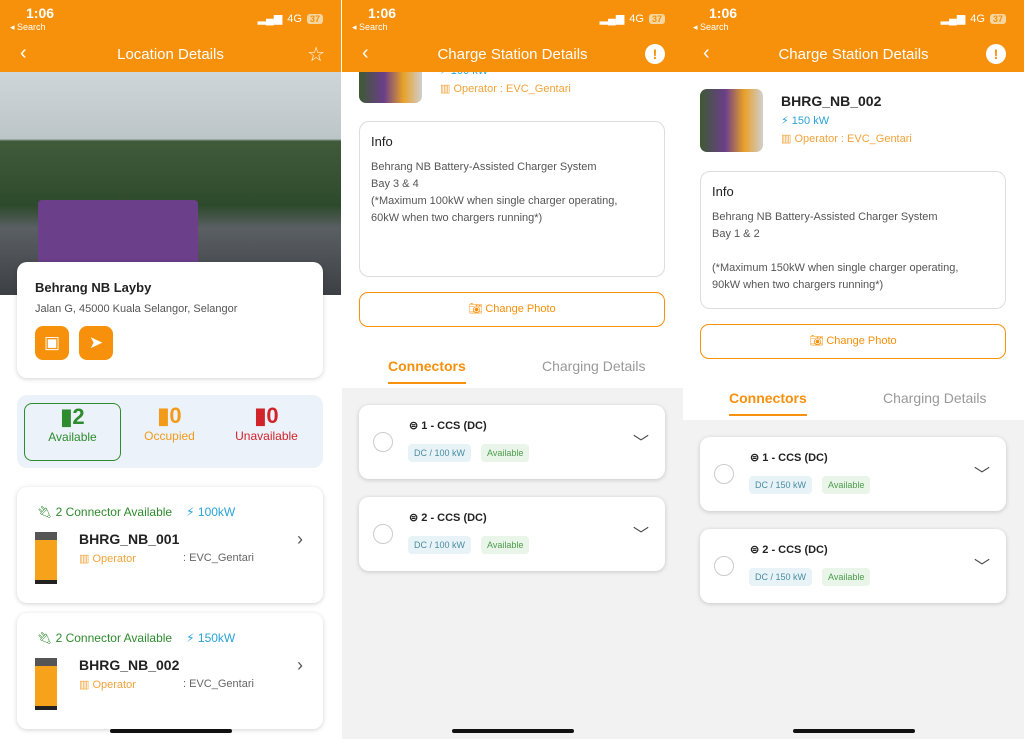 The height and width of the screenshot is (739, 1024). I want to click on power: 150kW, so click(216, 638).